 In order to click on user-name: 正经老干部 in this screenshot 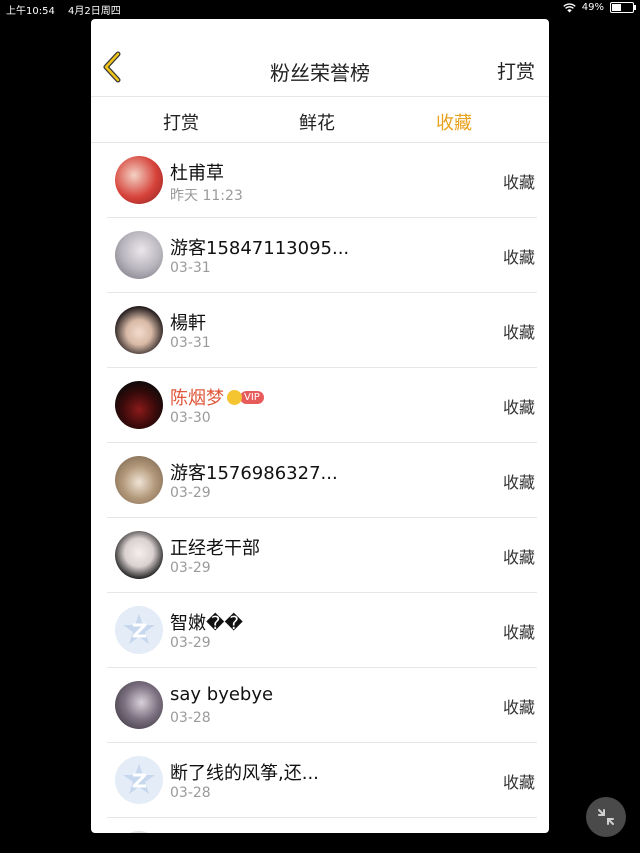, I will do `click(215, 548)`.